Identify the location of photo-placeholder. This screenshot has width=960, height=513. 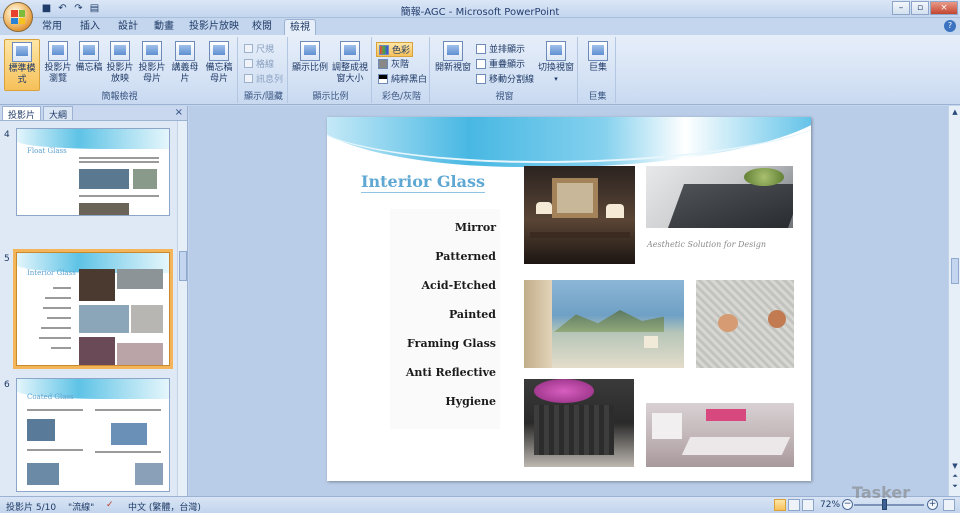
(97, 351).